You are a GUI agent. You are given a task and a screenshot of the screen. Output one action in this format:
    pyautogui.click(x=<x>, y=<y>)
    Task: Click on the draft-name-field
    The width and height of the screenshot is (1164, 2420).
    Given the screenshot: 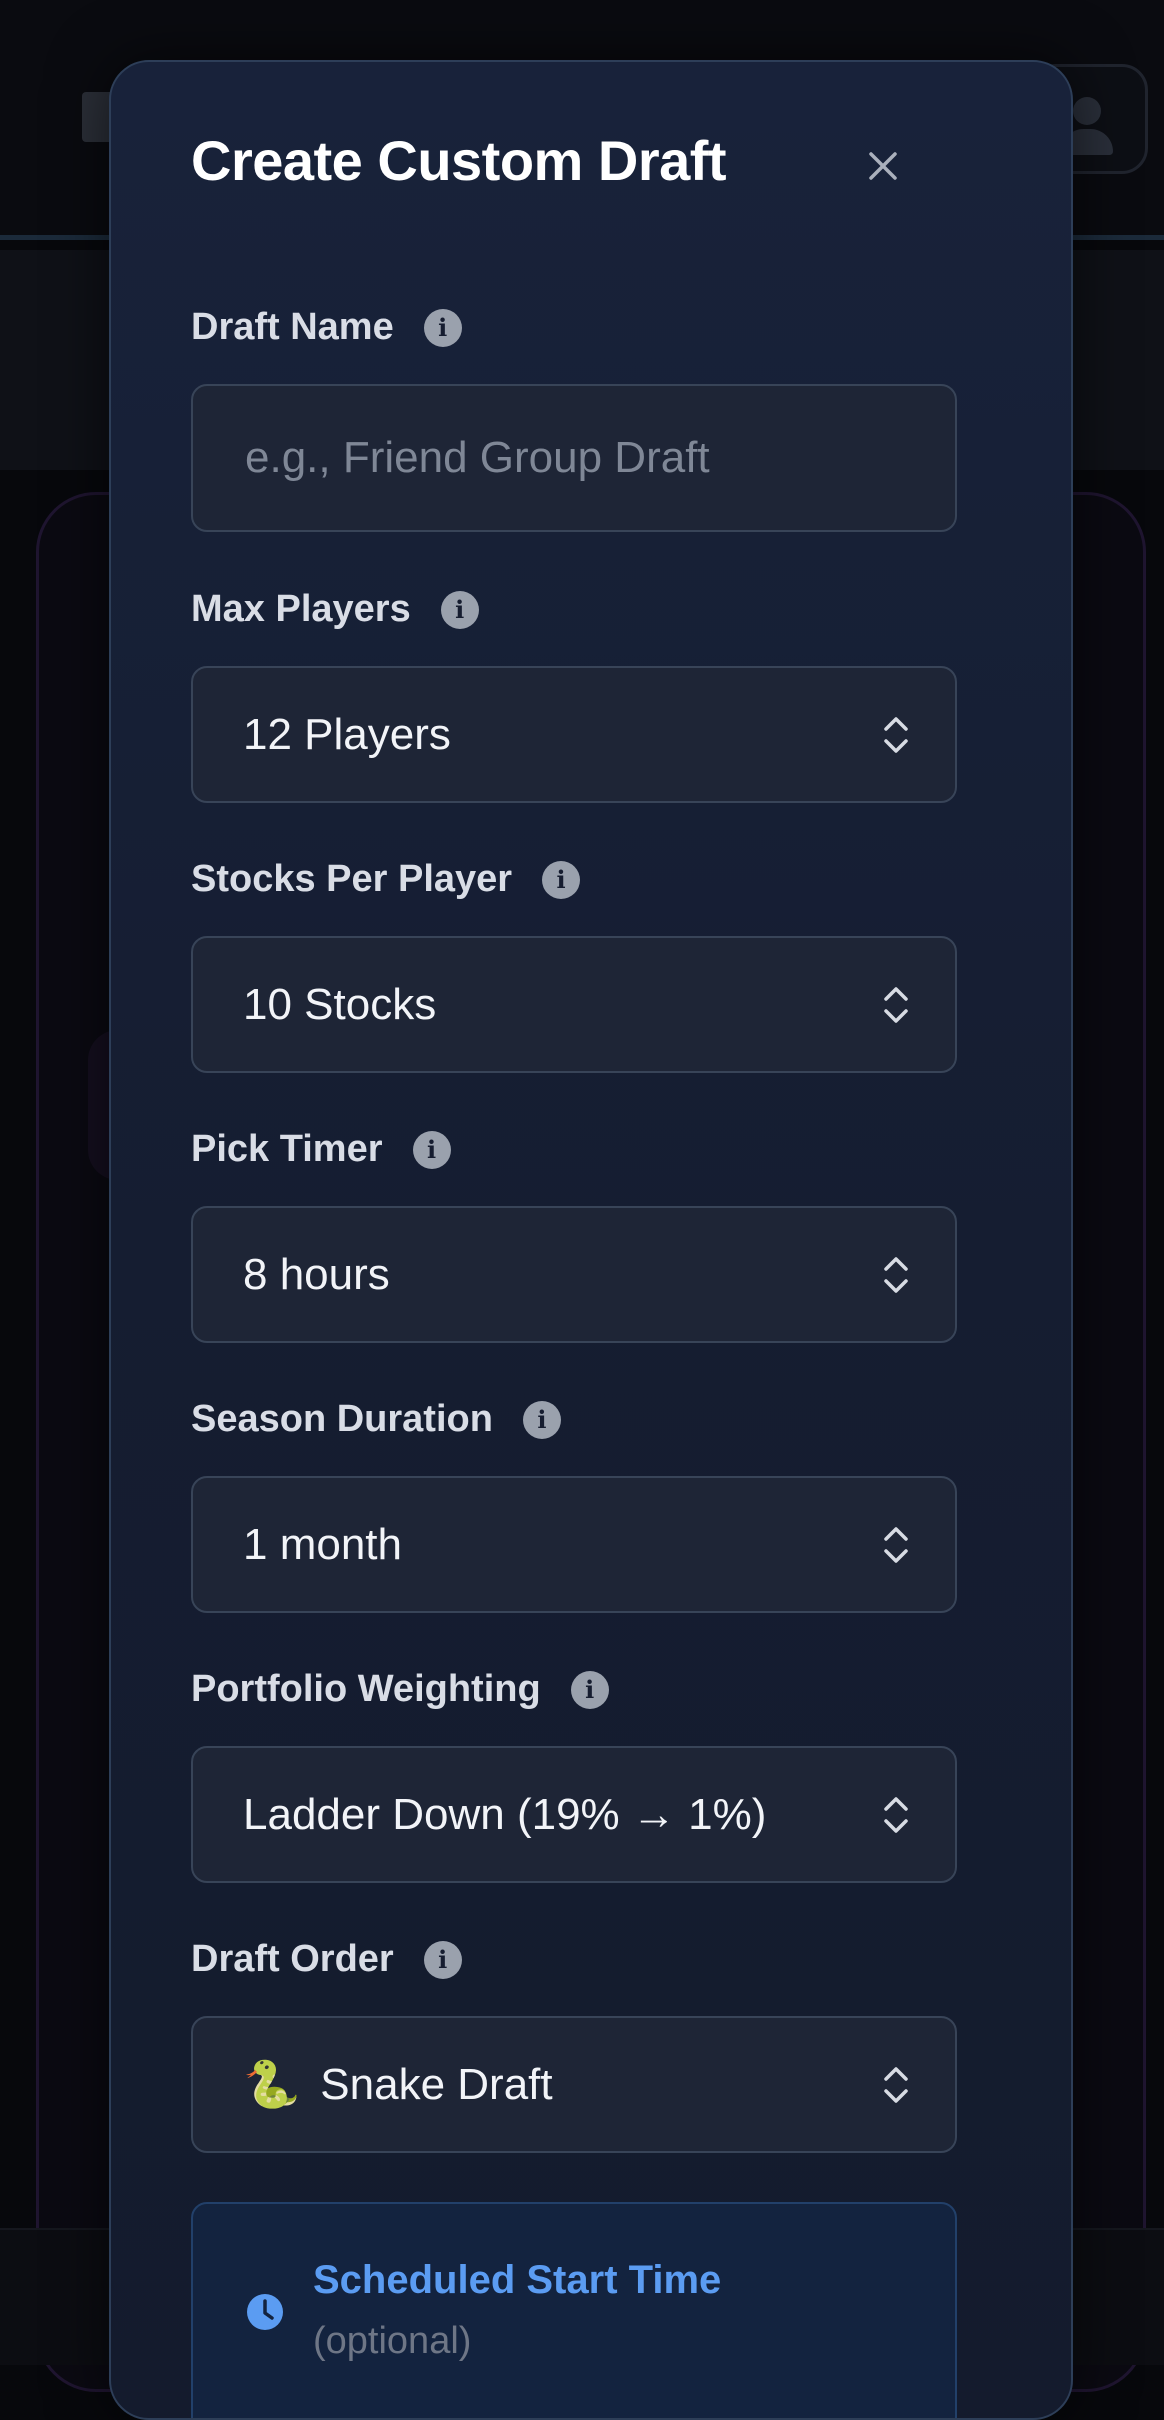 What is the action you would take?
    pyautogui.click(x=574, y=458)
    